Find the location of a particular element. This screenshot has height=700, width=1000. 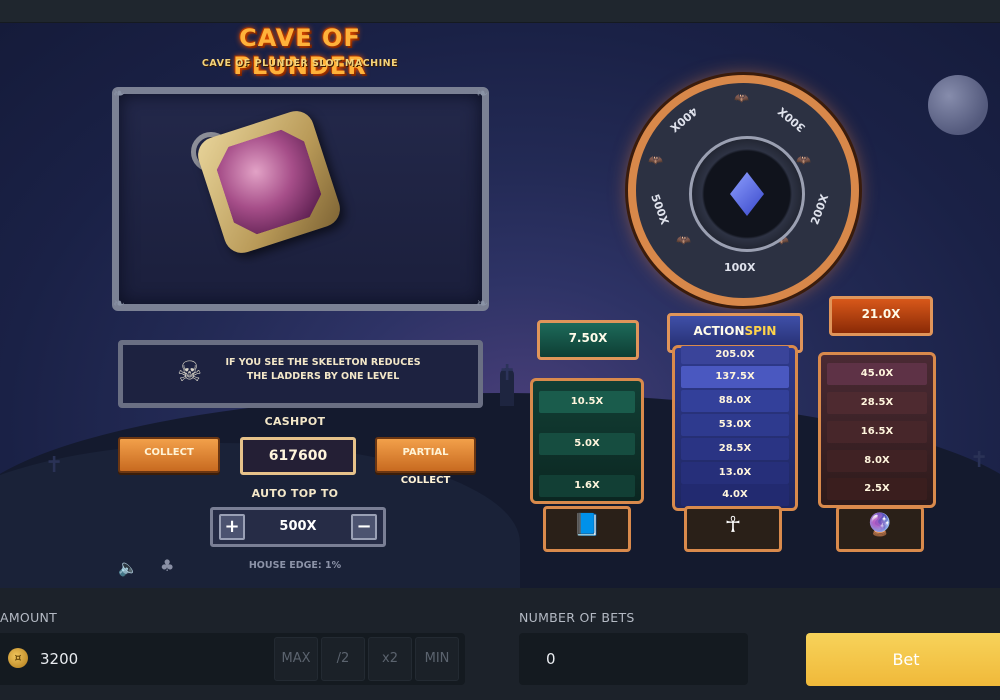

bets-label: NUMBER OF BETS is located at coordinates (577, 617).